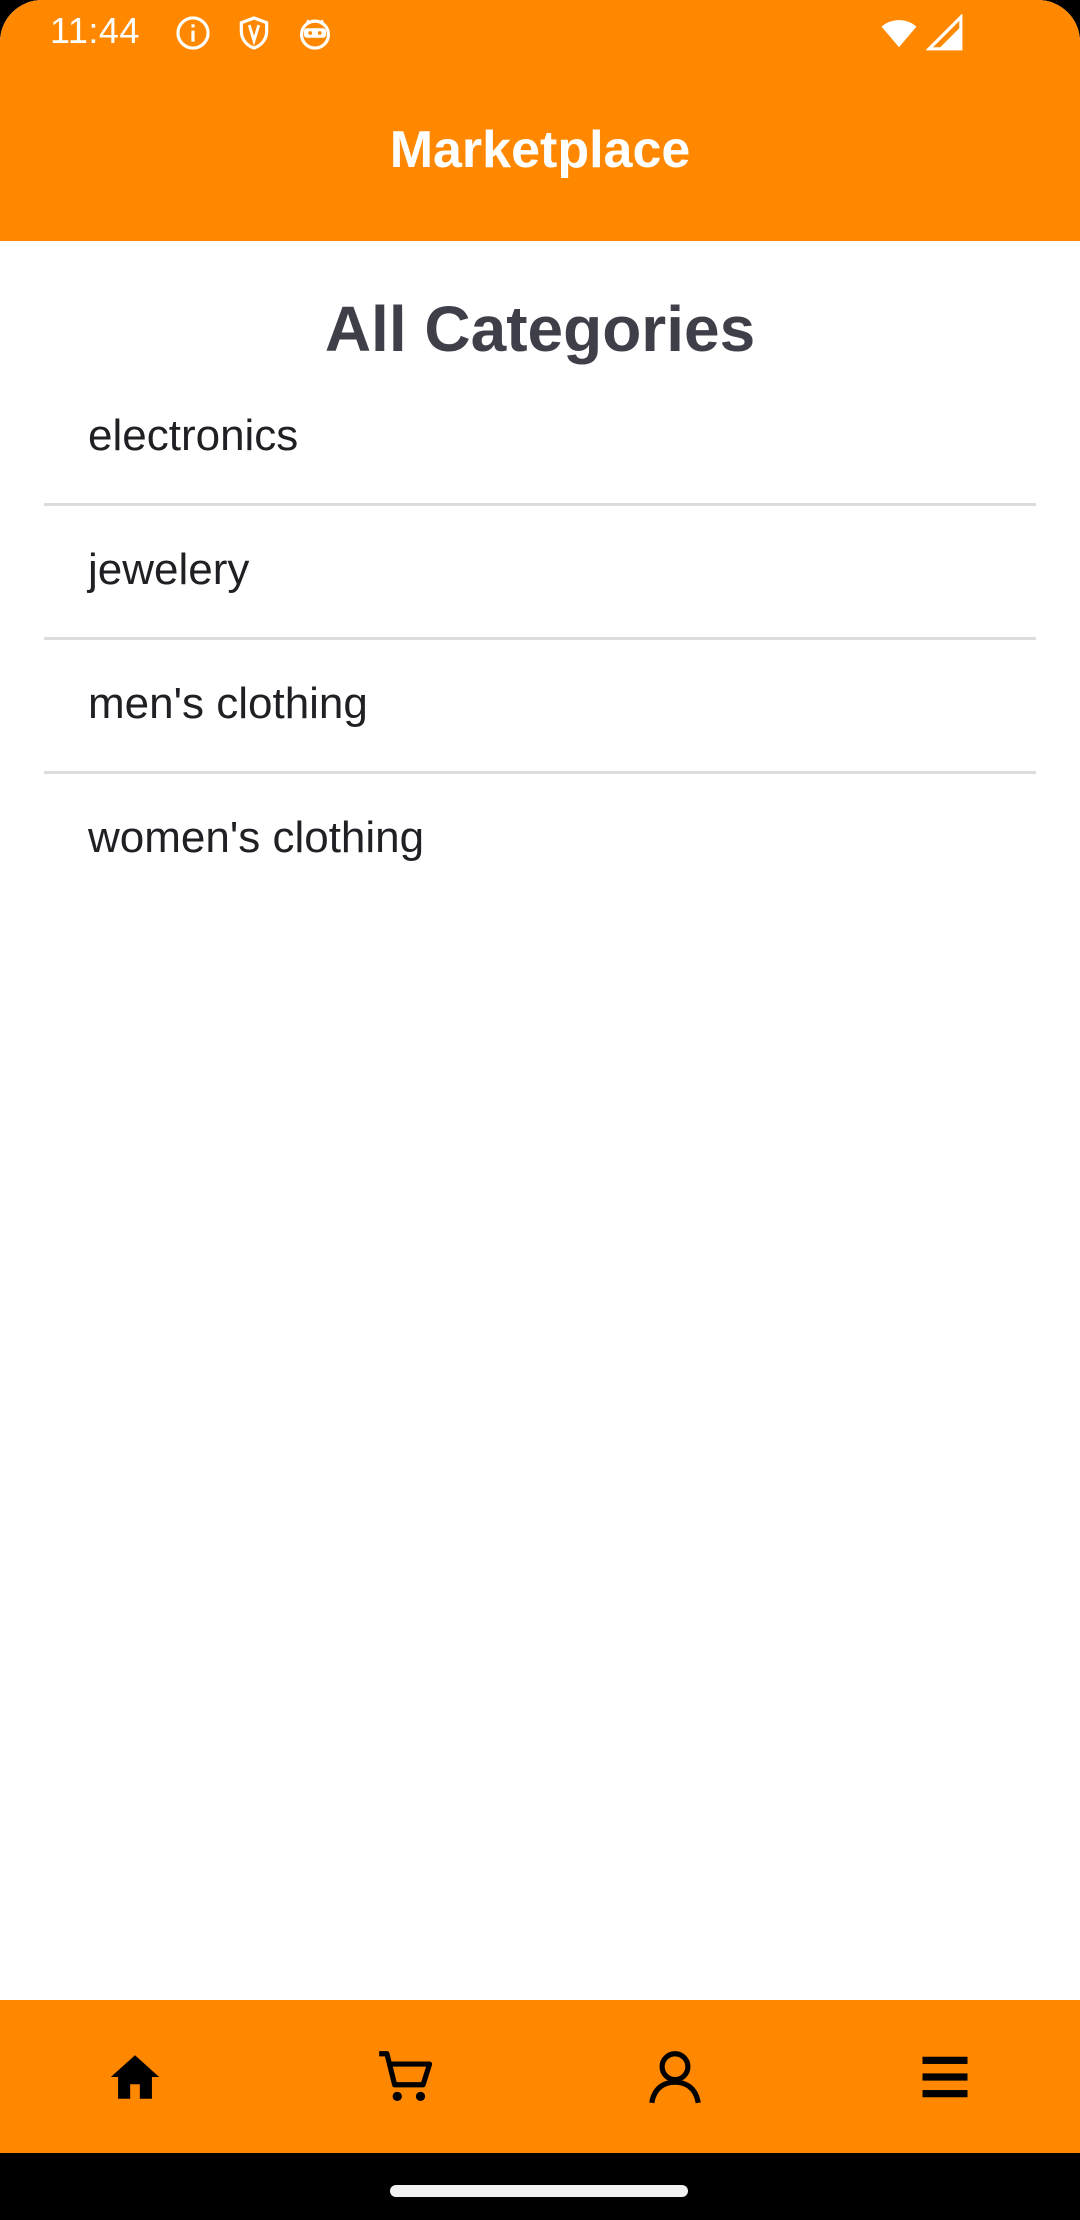 The height and width of the screenshot is (2220, 1080). I want to click on nav-profile-button, so click(675, 2076).